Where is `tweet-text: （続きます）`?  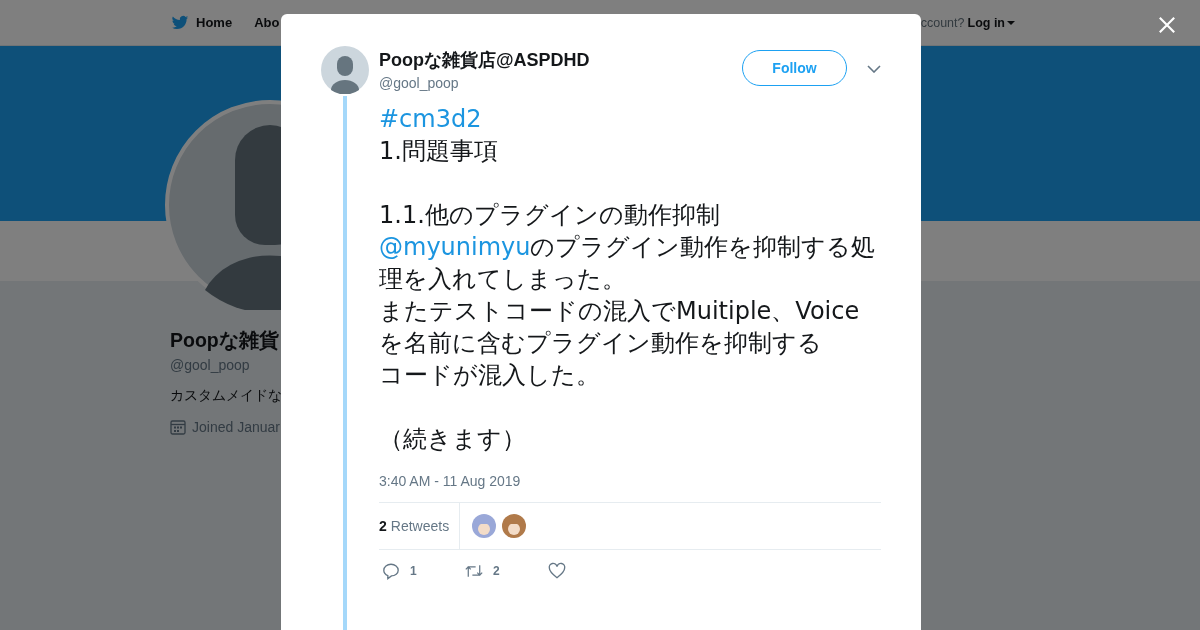
tweet-text: （続きます） is located at coordinates (452, 439).